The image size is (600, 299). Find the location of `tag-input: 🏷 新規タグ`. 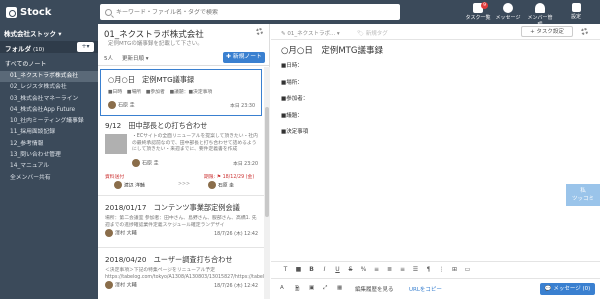

tag-input: 🏷 新規タグ is located at coordinates (372, 33).